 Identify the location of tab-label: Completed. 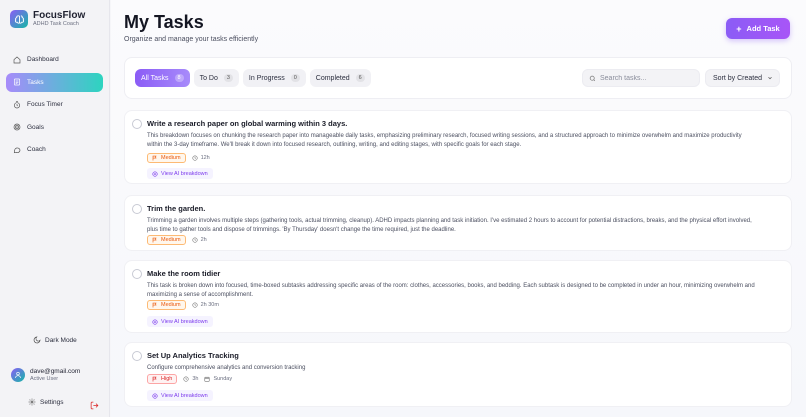
(332, 78).